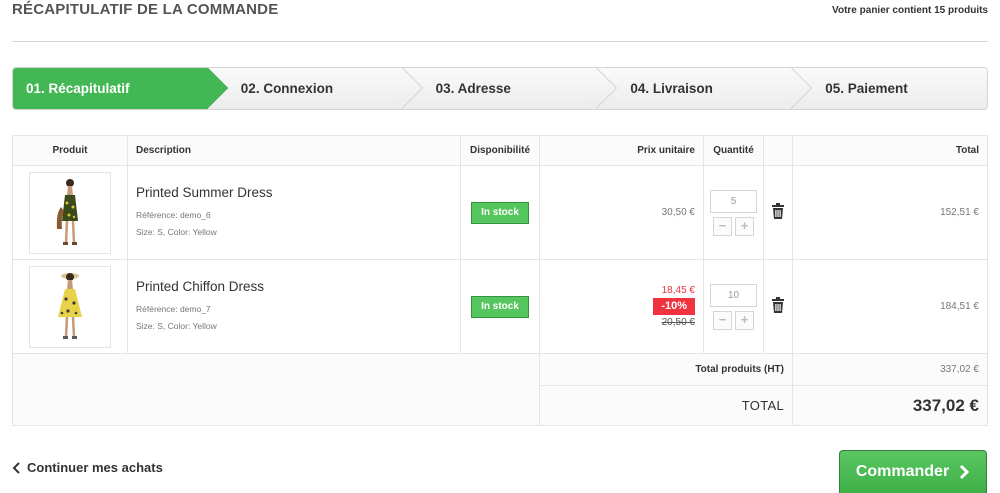 The height and width of the screenshot is (493, 1000). I want to click on header-delete, so click(778, 150).